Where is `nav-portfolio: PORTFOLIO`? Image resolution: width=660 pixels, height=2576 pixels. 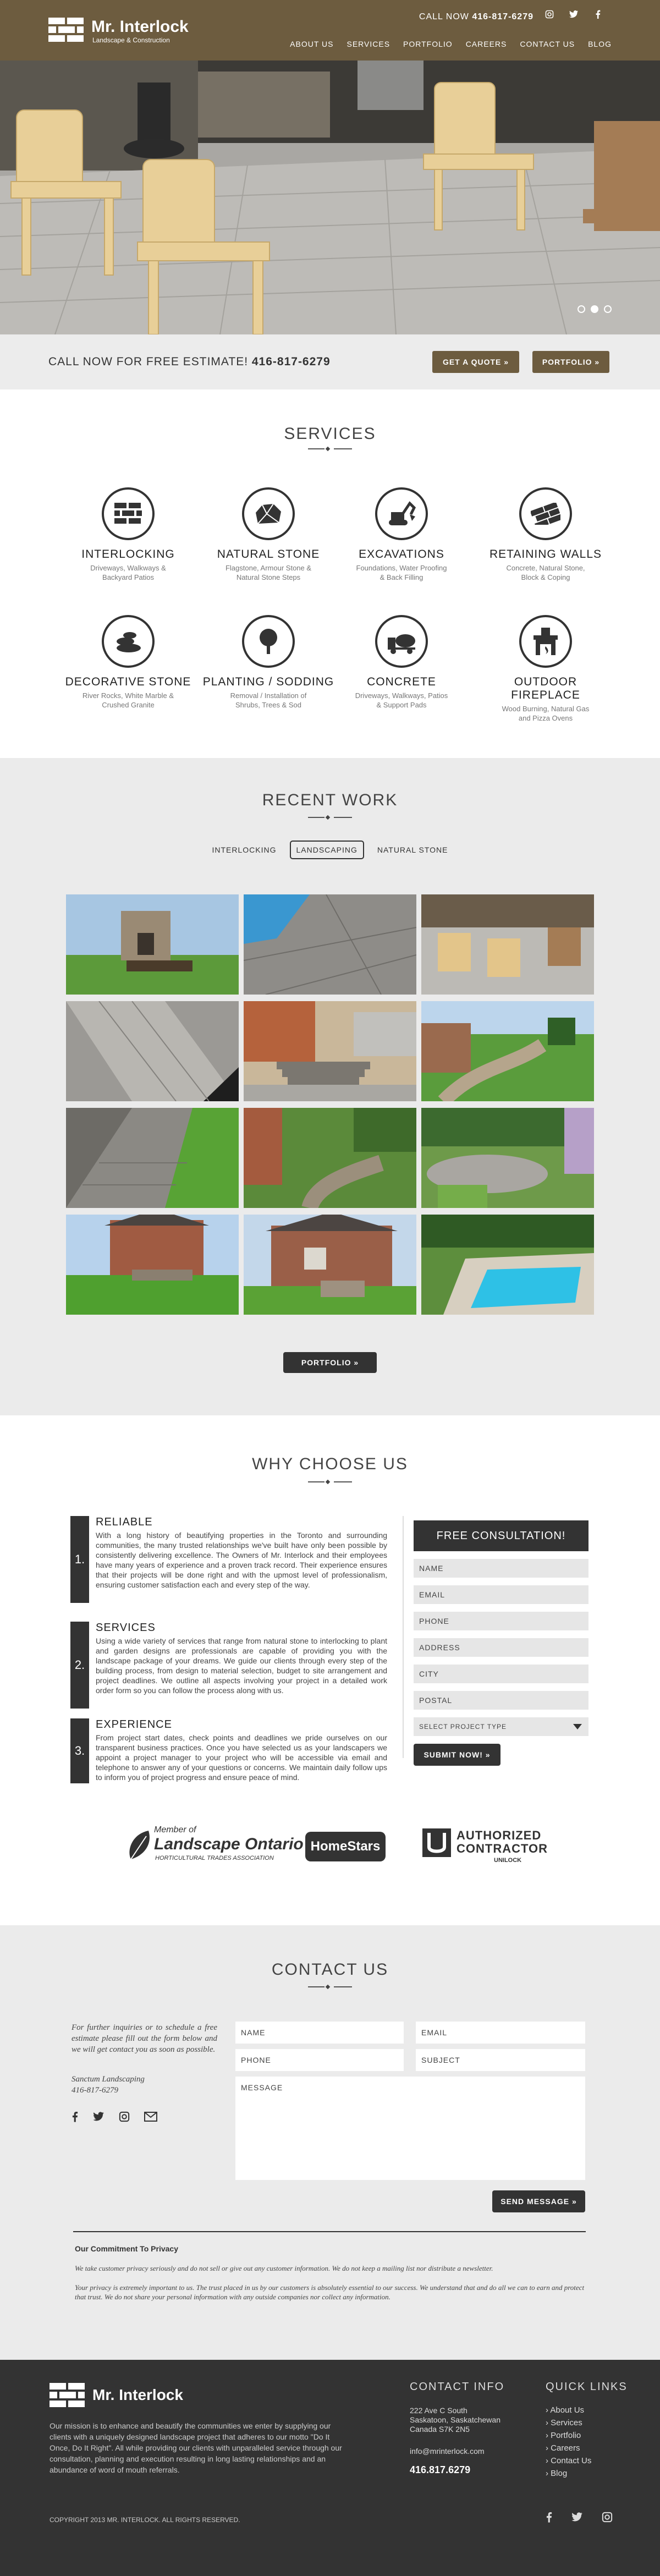 nav-portfolio: PORTFOLIO is located at coordinates (428, 44).